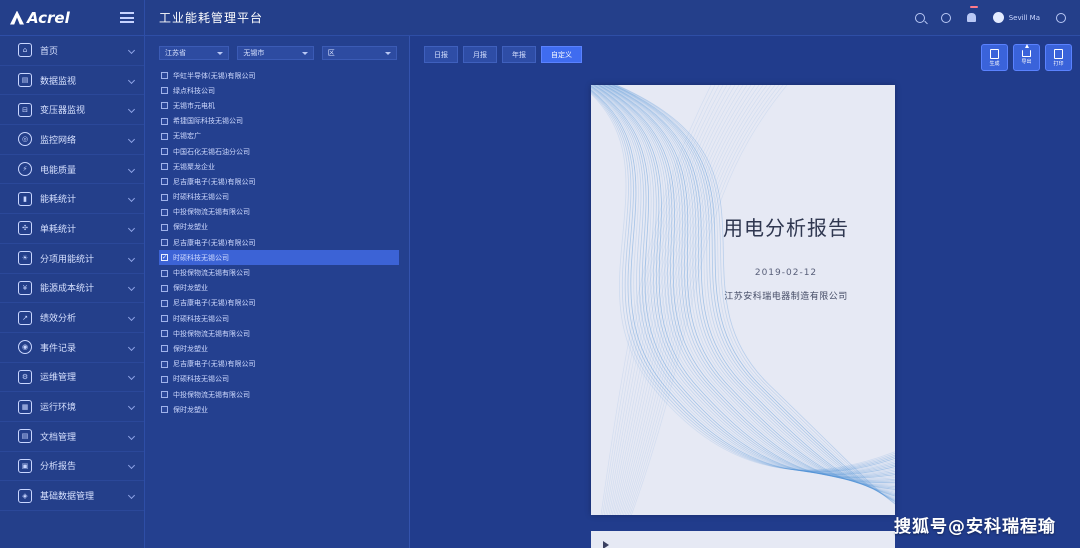 This screenshot has width=1080, height=548. Describe the element at coordinates (194, 53) in the screenshot. I see `province-select: 江苏省` at that location.